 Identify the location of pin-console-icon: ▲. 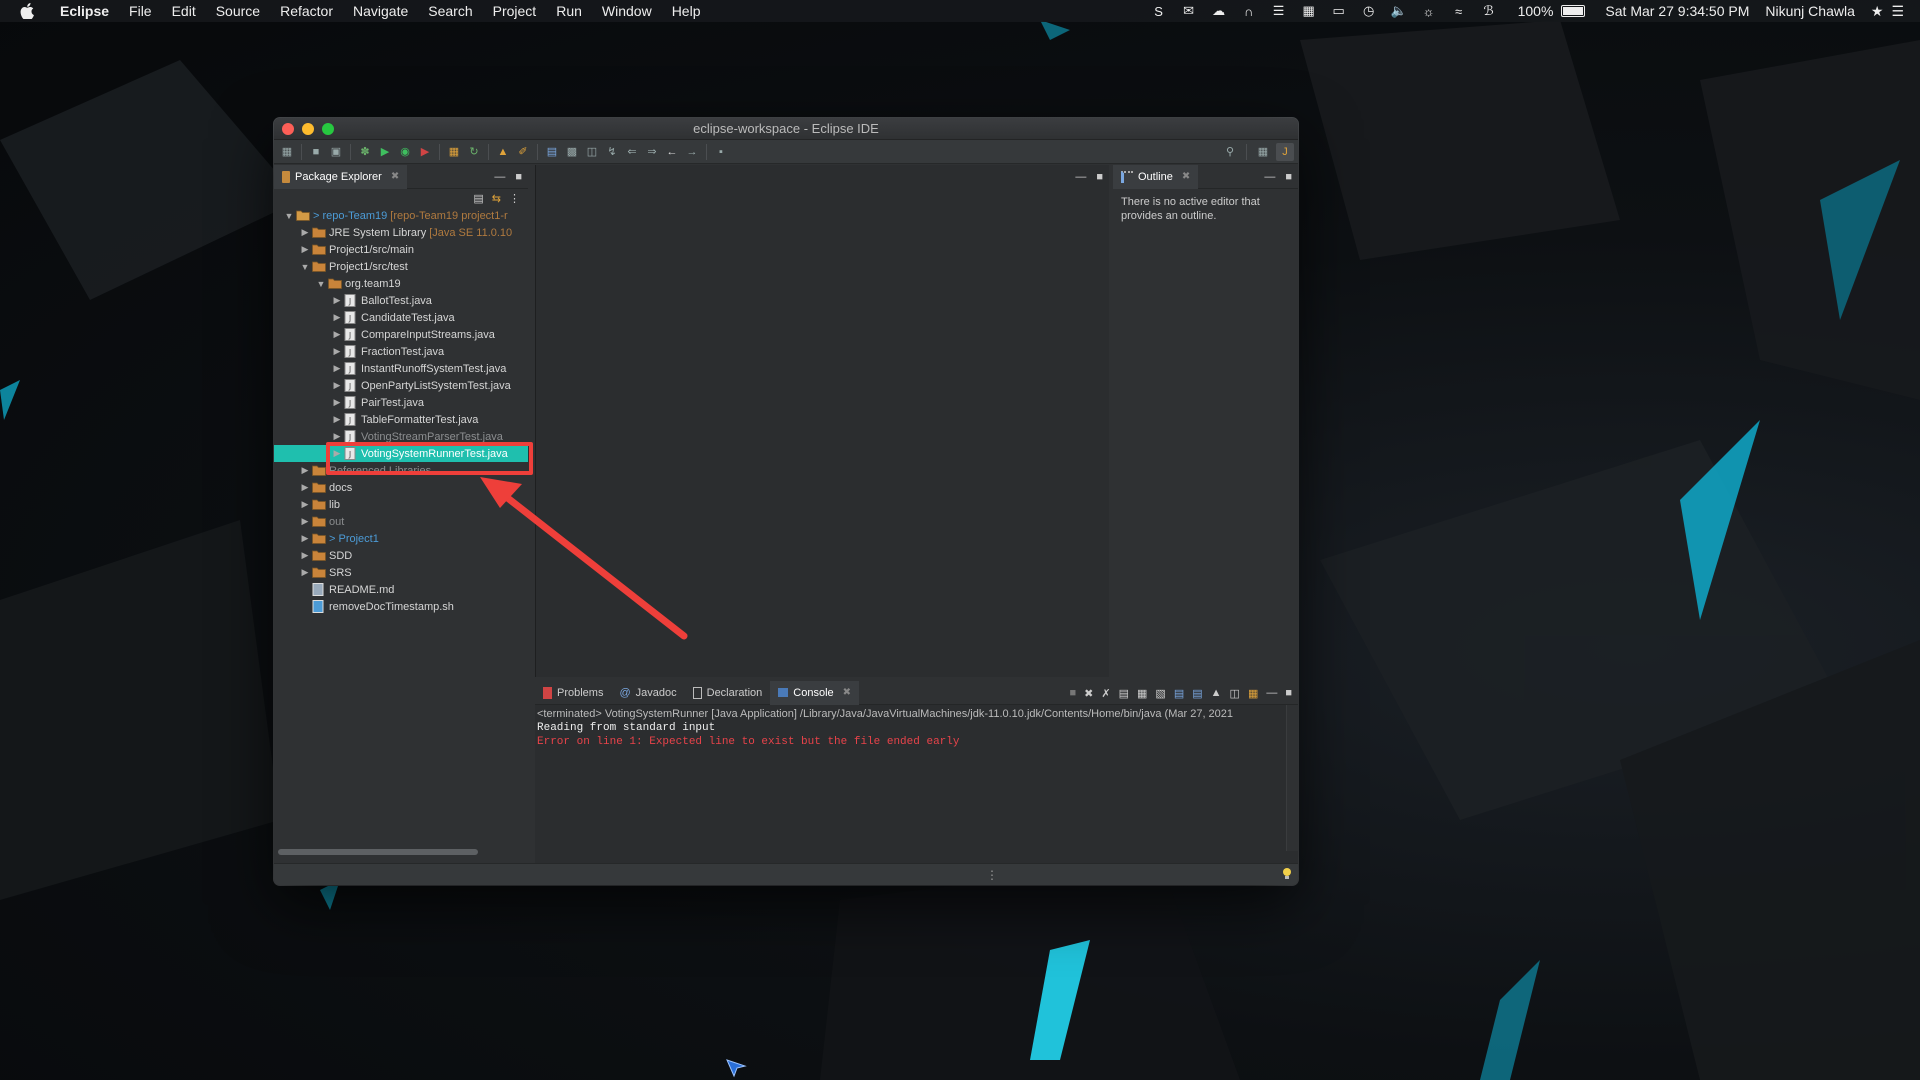
(1216, 693).